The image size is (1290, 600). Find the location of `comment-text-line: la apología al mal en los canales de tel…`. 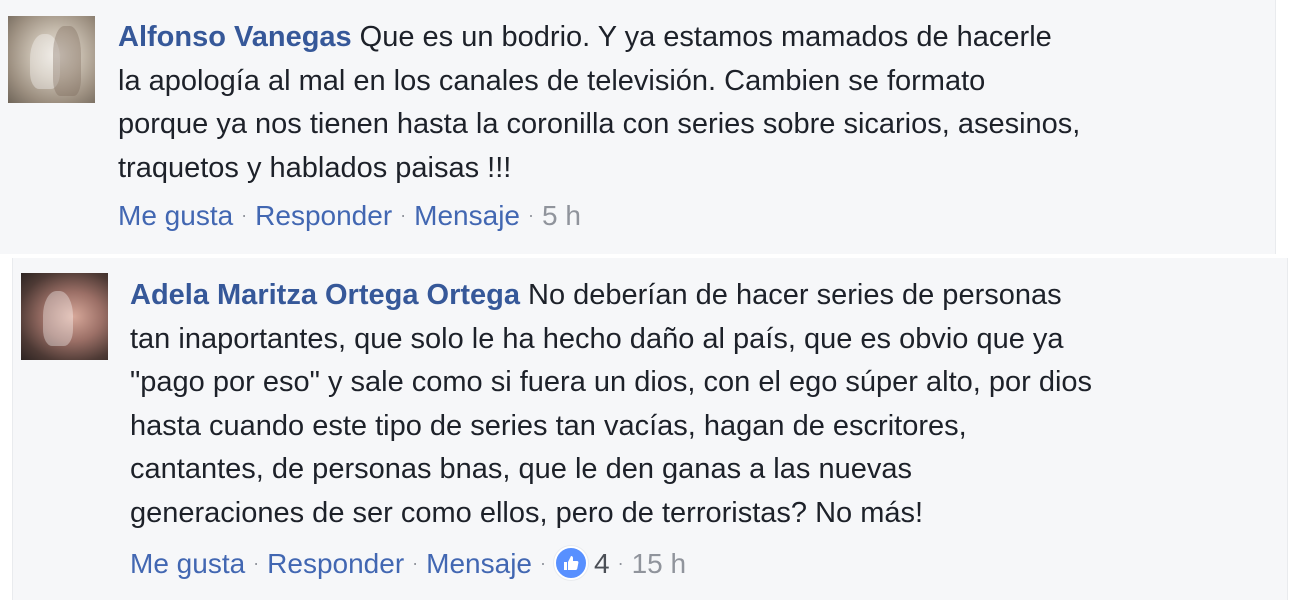

comment-text-line: la apología al mal en los canales de tel… is located at coordinates (552, 80).